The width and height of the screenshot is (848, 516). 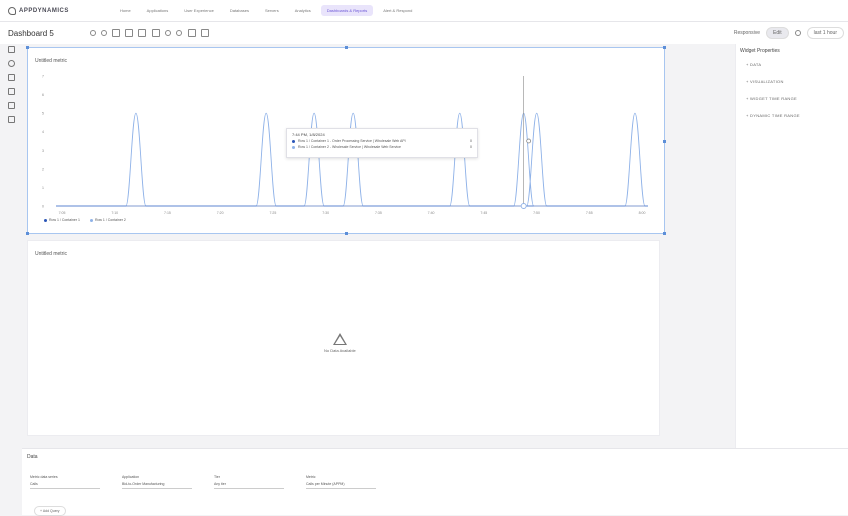 I want to click on redo-icon, so click(x=104, y=33).